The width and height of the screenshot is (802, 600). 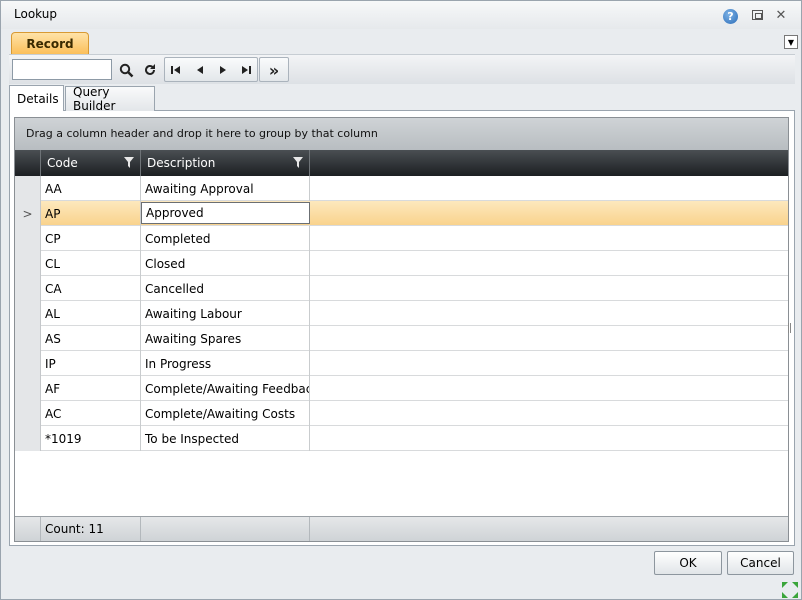 I want to click on grid-footer: Count: 11, so click(x=401, y=528).